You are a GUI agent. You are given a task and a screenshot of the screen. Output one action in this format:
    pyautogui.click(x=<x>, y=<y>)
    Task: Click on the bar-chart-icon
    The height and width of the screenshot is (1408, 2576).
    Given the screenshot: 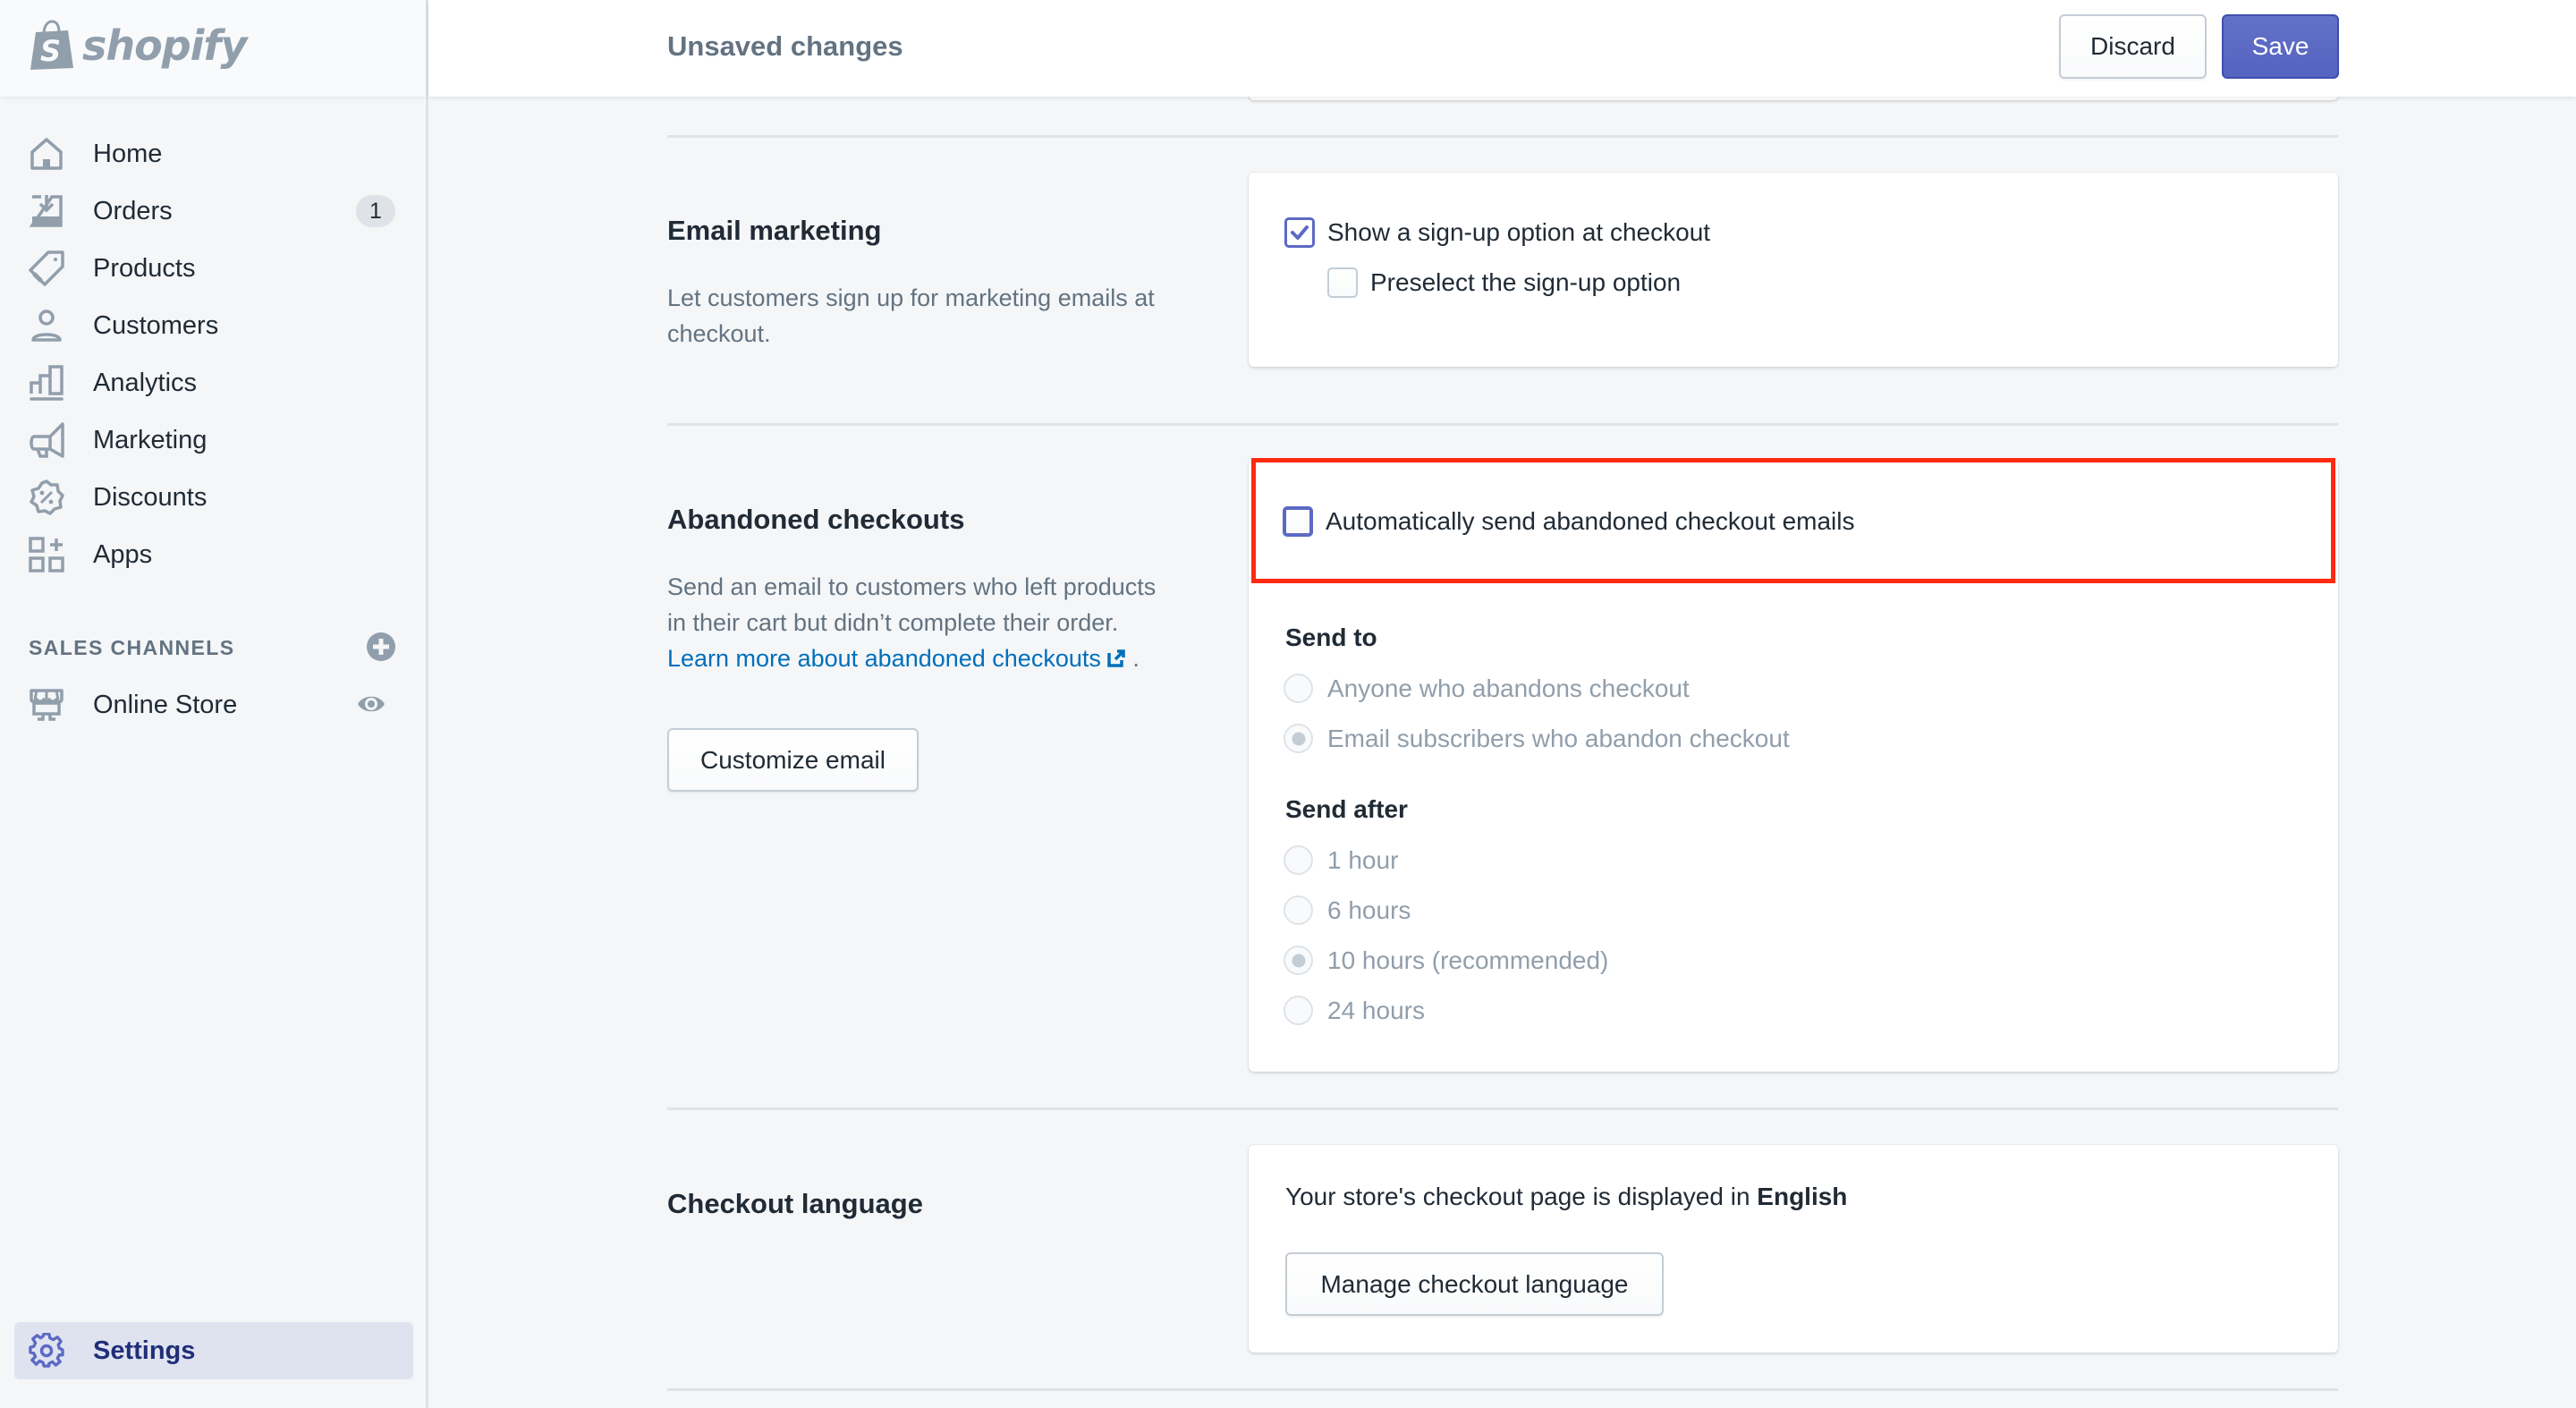 What is the action you would take?
    pyautogui.click(x=47, y=383)
    